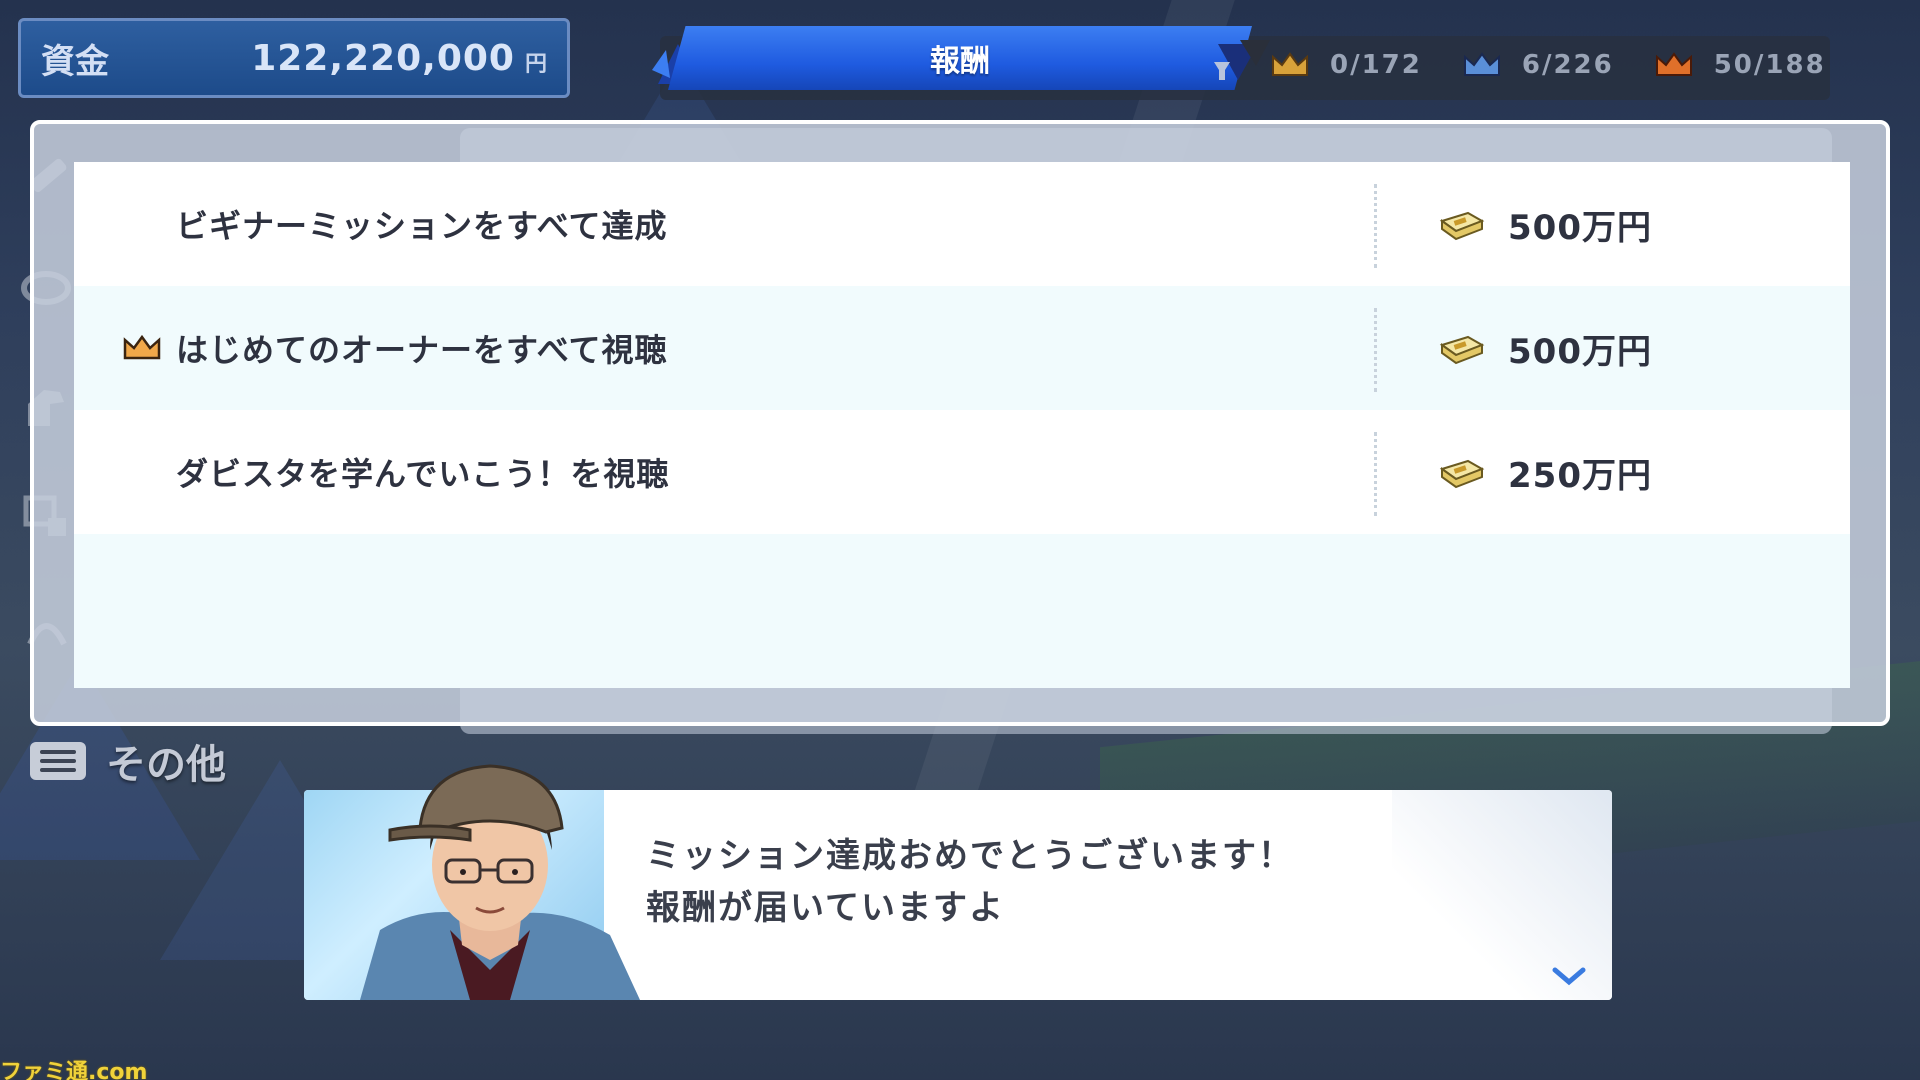 This screenshot has width=1920, height=1080. What do you see at coordinates (500, 882) in the screenshot?
I see `trainer-avatar` at bounding box center [500, 882].